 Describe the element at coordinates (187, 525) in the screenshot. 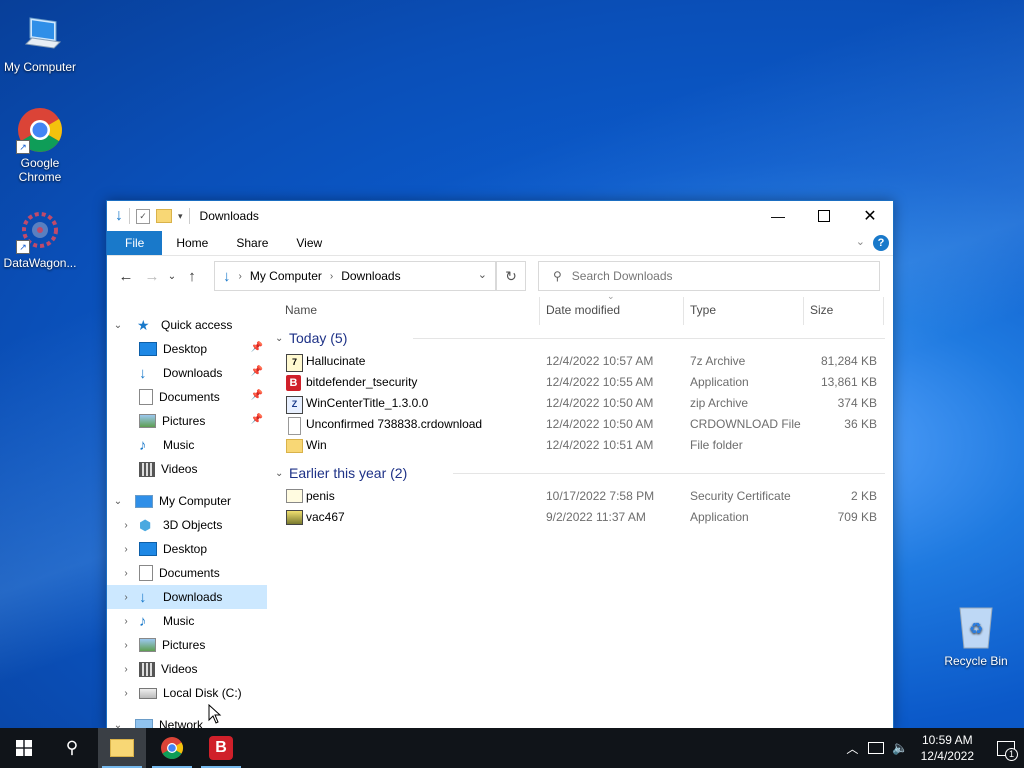

I see `nav-3d-objects: › ⬢ 3D Objects` at that location.